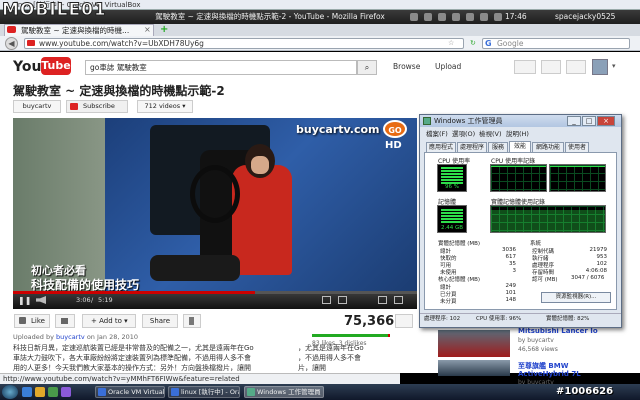 This screenshot has width=640, height=400. I want to click on explorer-icon, so click(40, 392).